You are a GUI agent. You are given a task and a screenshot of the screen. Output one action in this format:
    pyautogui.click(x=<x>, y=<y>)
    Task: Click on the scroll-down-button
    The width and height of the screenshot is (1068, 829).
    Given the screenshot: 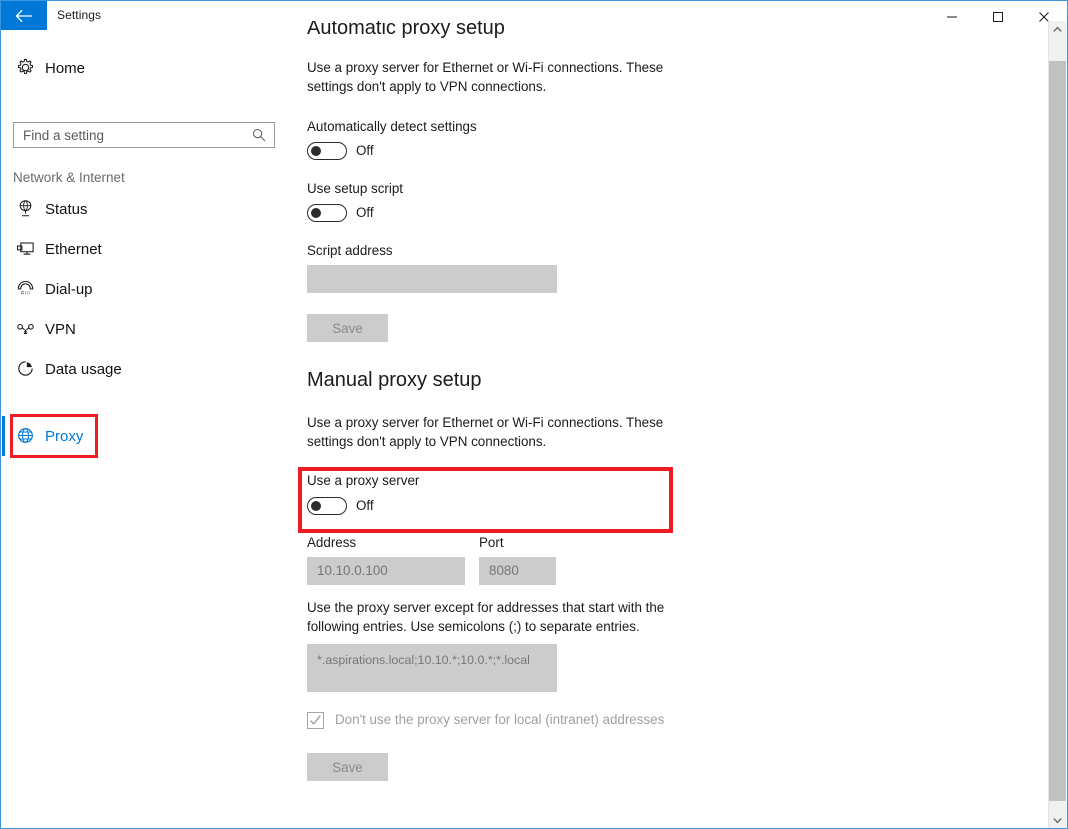 What is the action you would take?
    pyautogui.click(x=1057, y=820)
    